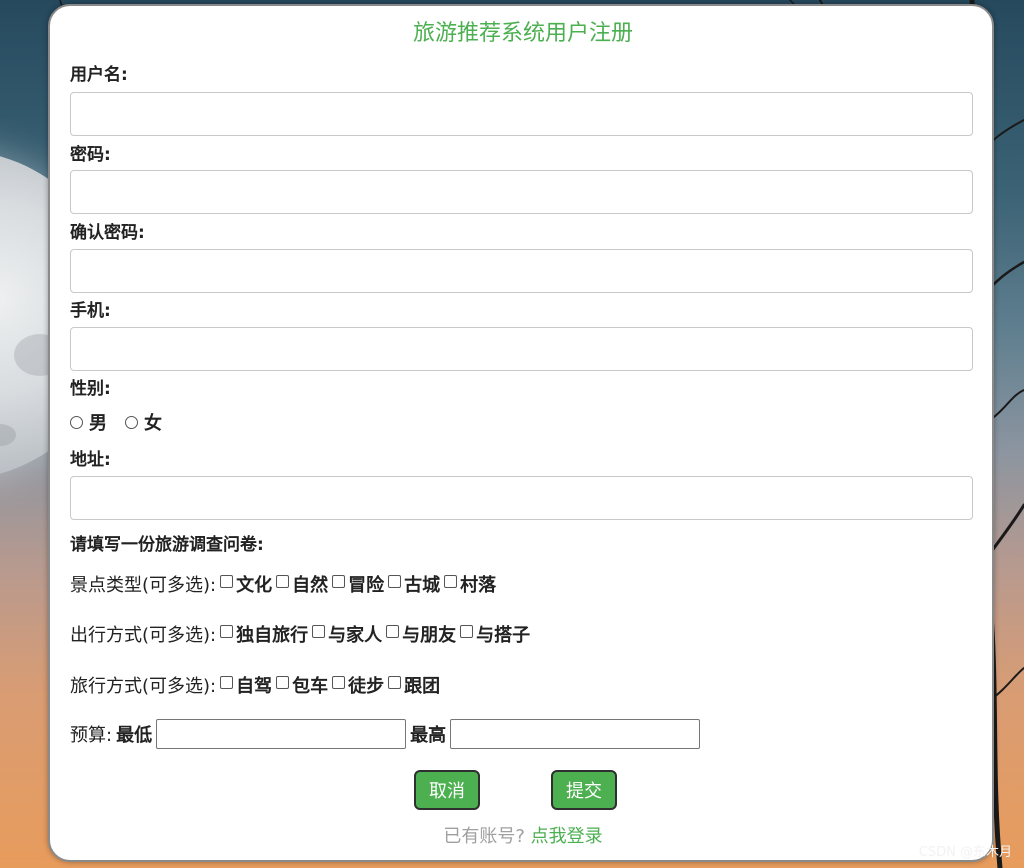 The height and width of the screenshot is (868, 1024). I want to click on gender-male-label: 男, so click(98, 423).